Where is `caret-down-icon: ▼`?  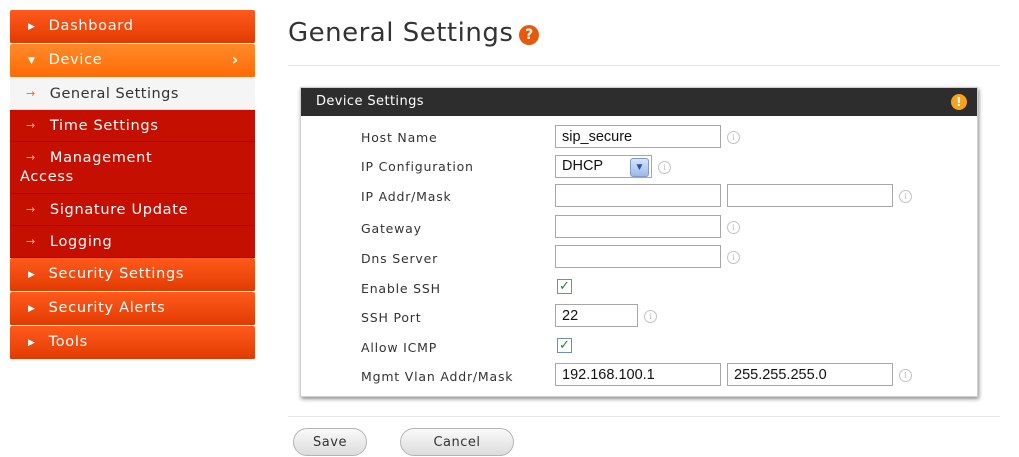
caret-down-icon: ▼ is located at coordinates (32, 61).